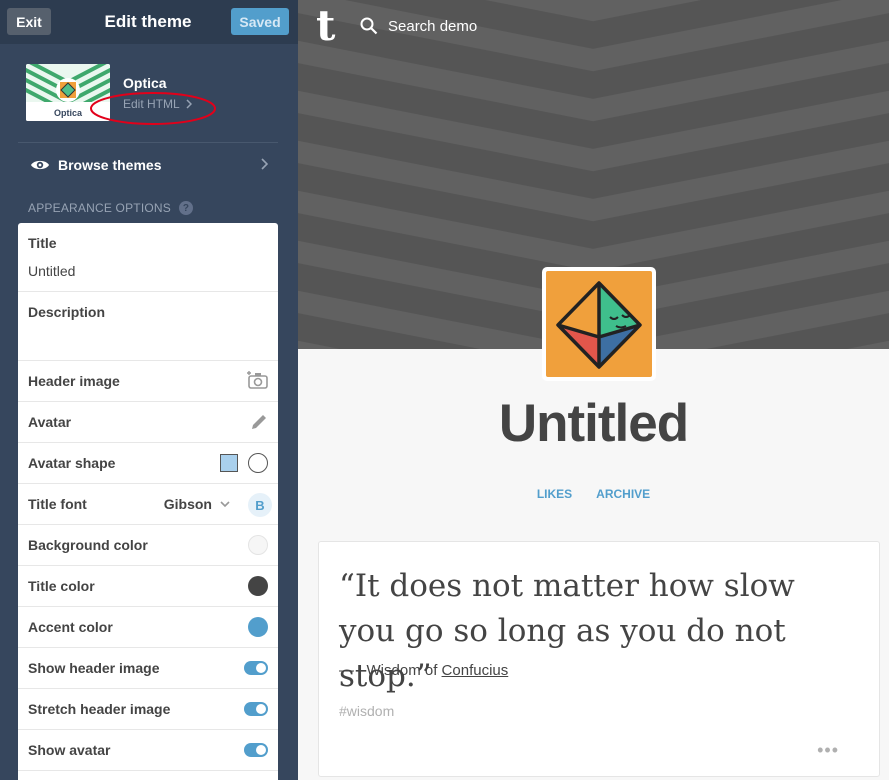 This screenshot has height=780, width=889. I want to click on avatar-option: Avatar, so click(148, 422).